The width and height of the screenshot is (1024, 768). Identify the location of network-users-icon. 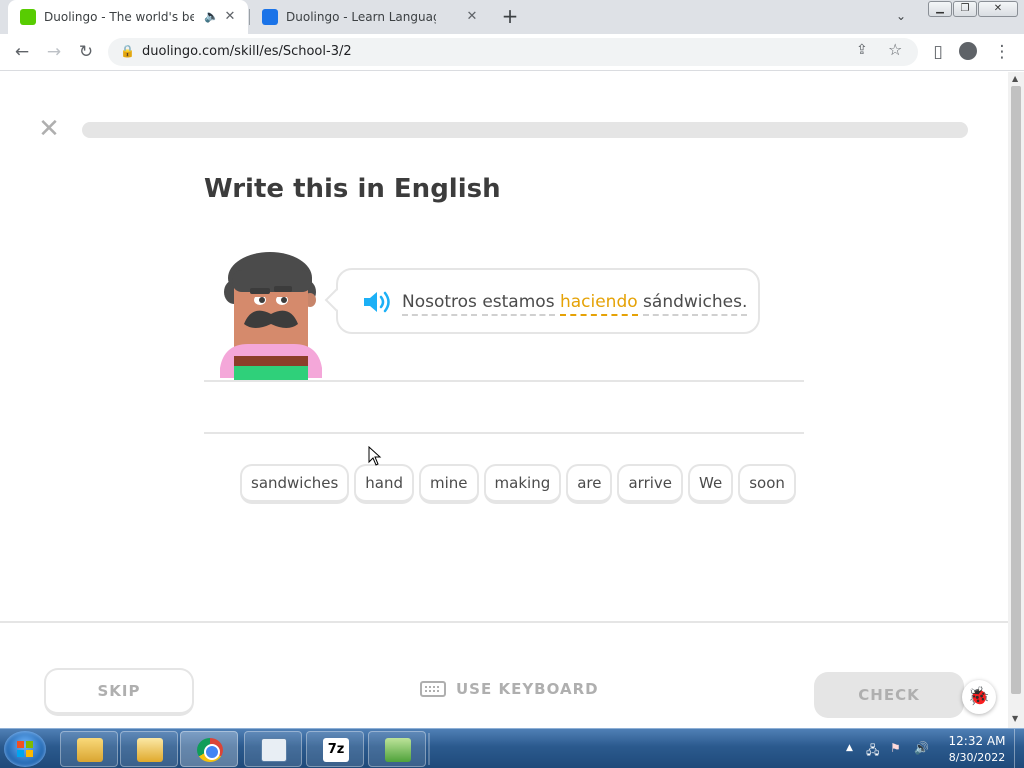
(398, 750).